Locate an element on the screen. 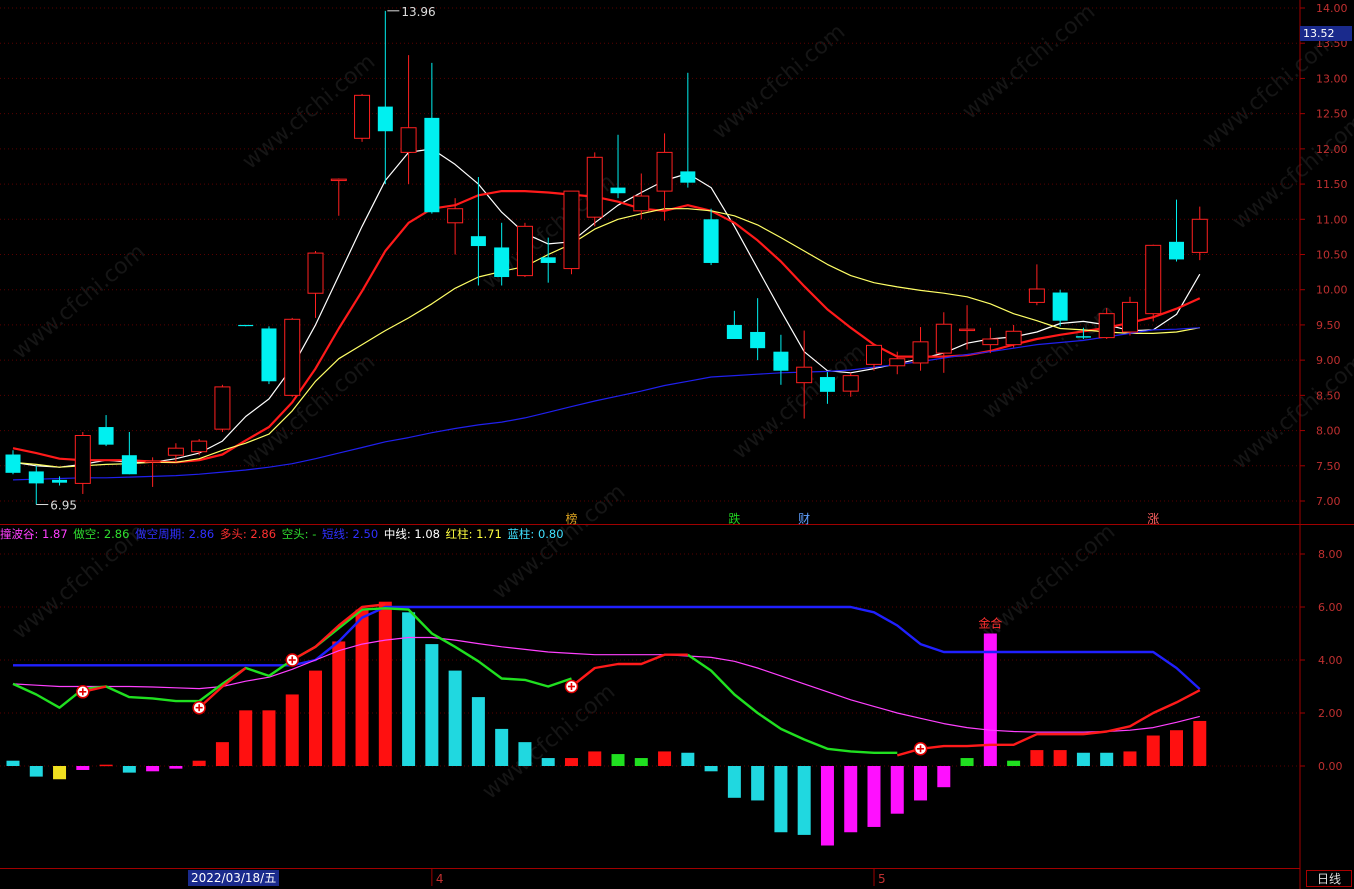  month-label: 5 is located at coordinates (882, 879).